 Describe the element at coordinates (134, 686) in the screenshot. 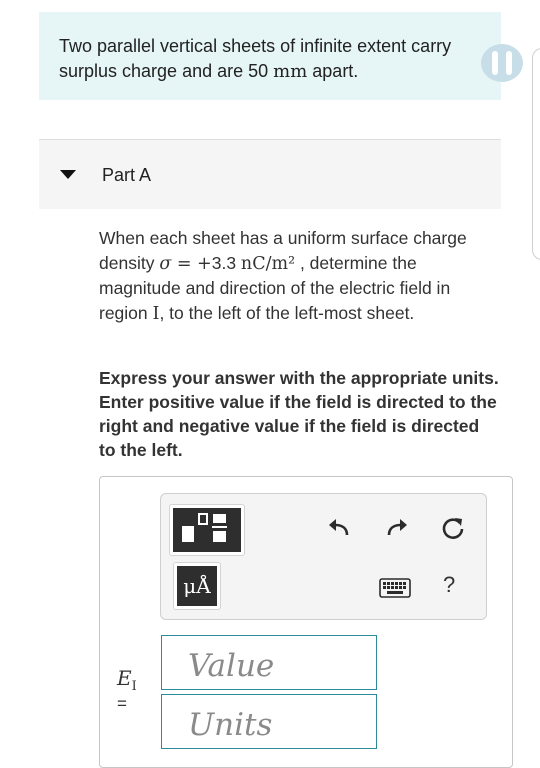

I see `variable-subscript: I` at that location.